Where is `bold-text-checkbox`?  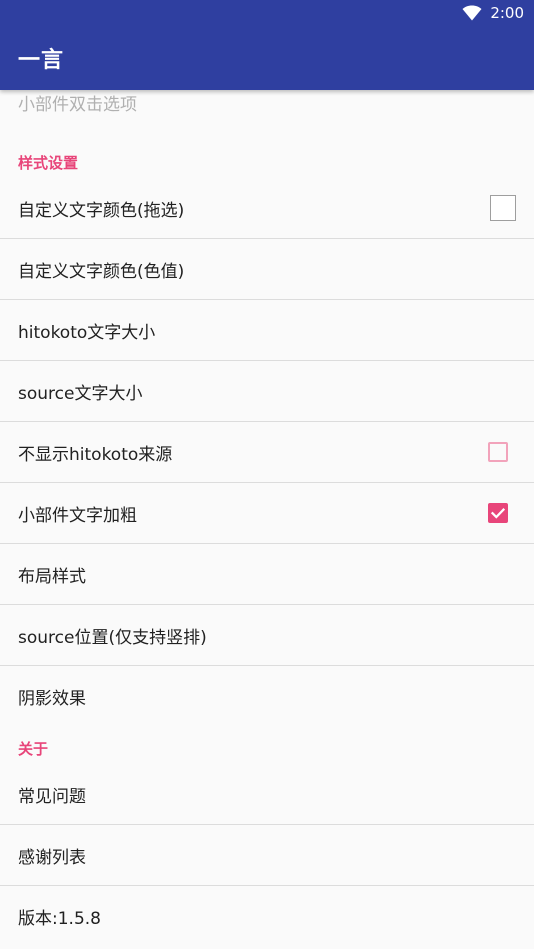
bold-text-checkbox is located at coordinates (498, 513).